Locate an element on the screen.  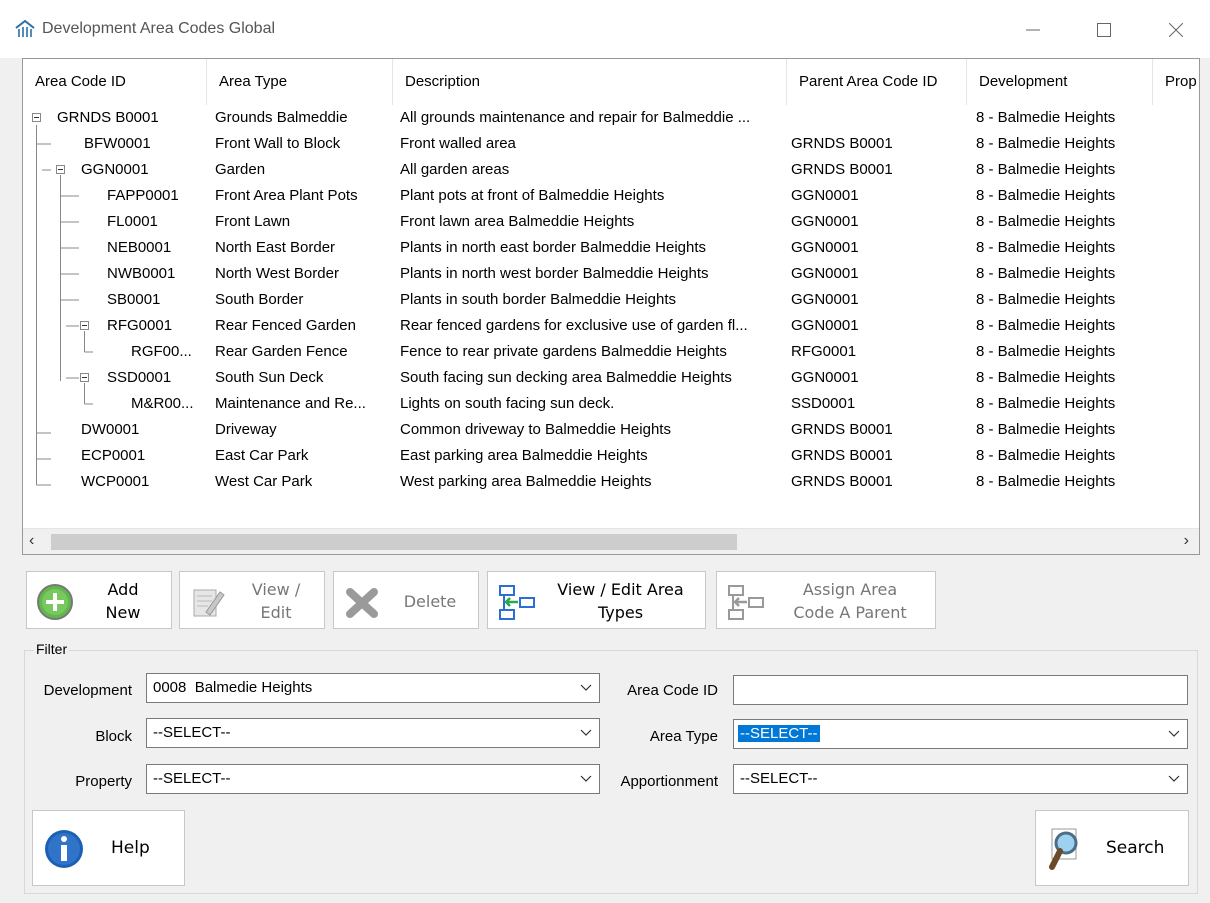
maximize-button is located at coordinates (1104, 30).